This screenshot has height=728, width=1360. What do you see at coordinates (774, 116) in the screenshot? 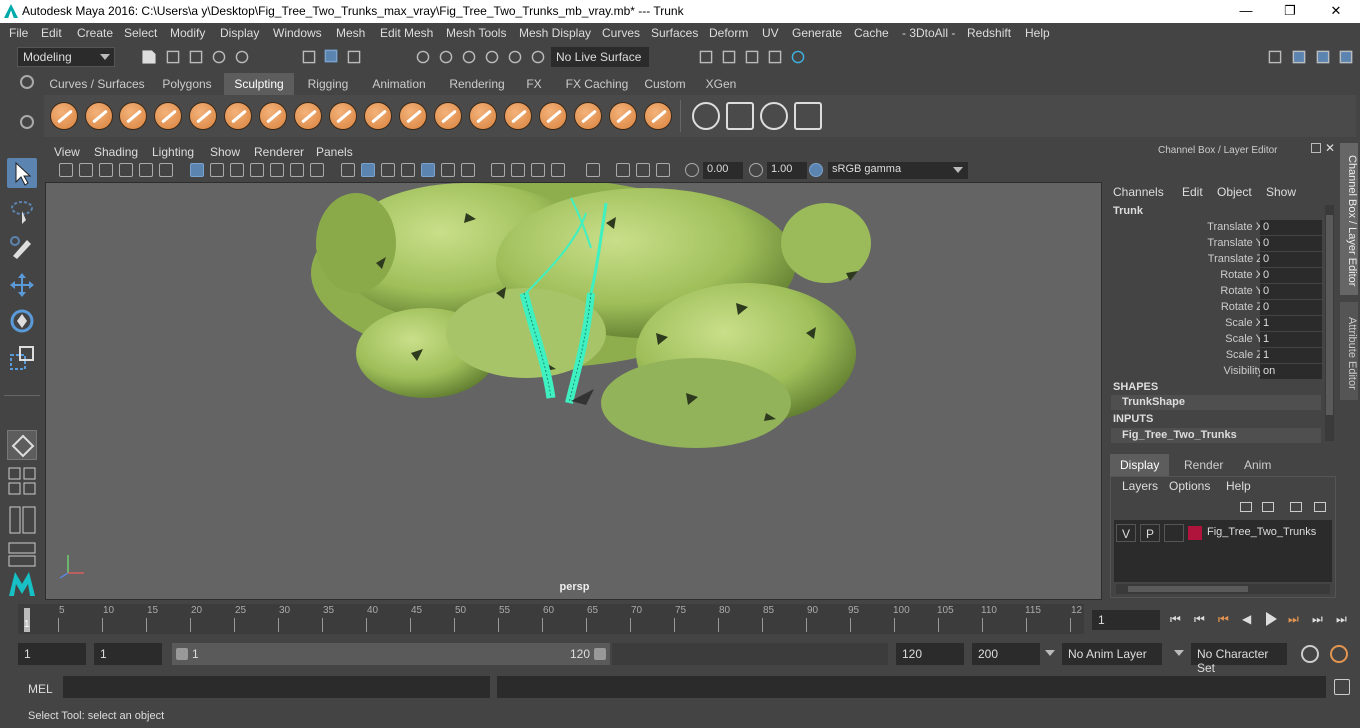
I see `lattice-sculpt-icon` at bounding box center [774, 116].